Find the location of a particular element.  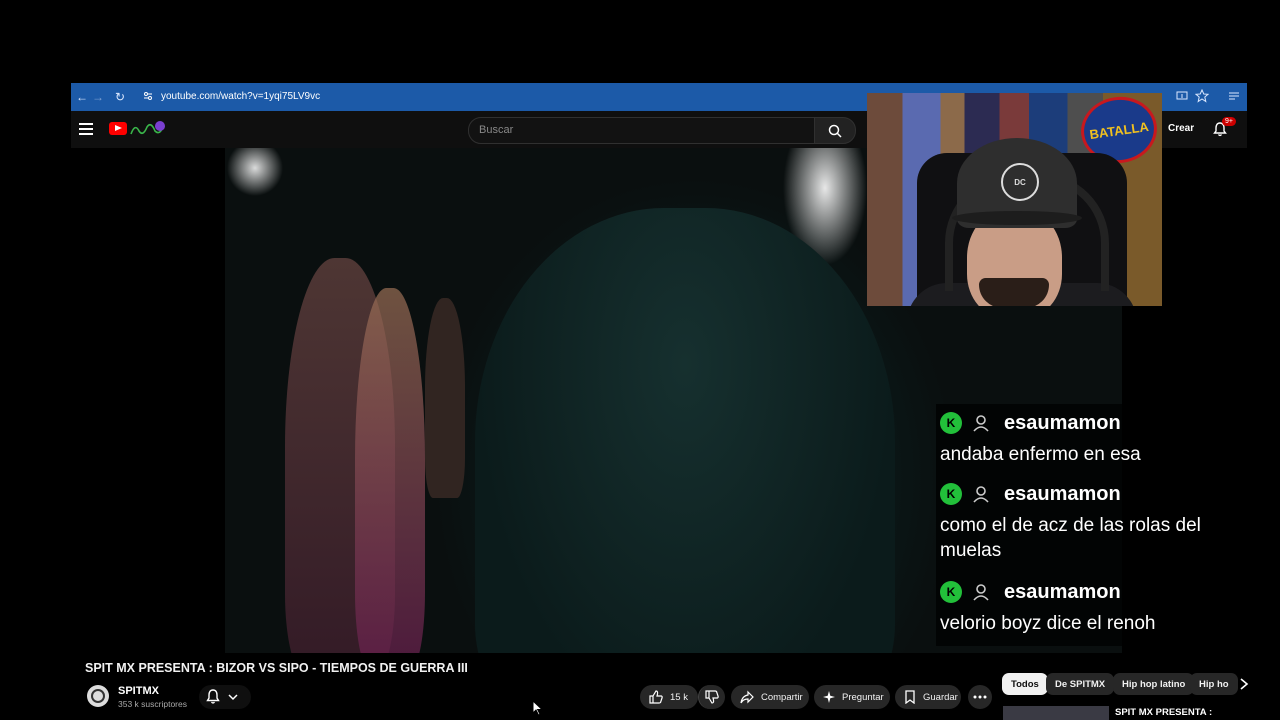

save-label: Guardar is located at coordinates (940, 697).